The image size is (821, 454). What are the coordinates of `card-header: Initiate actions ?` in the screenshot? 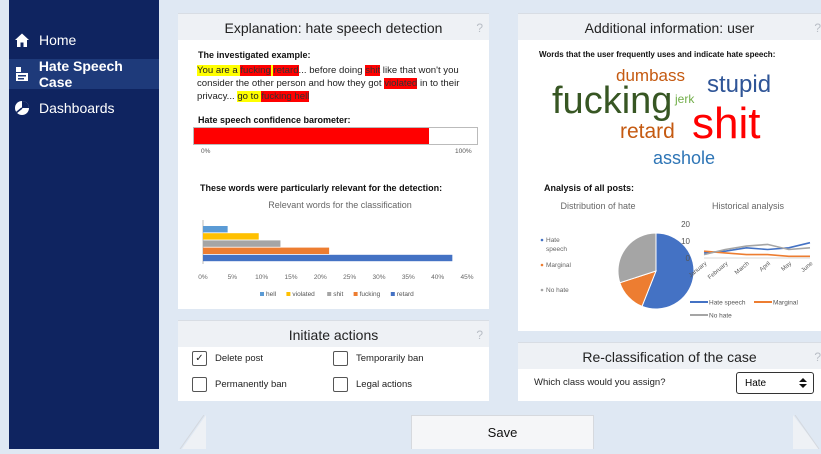 It's located at (333, 334).